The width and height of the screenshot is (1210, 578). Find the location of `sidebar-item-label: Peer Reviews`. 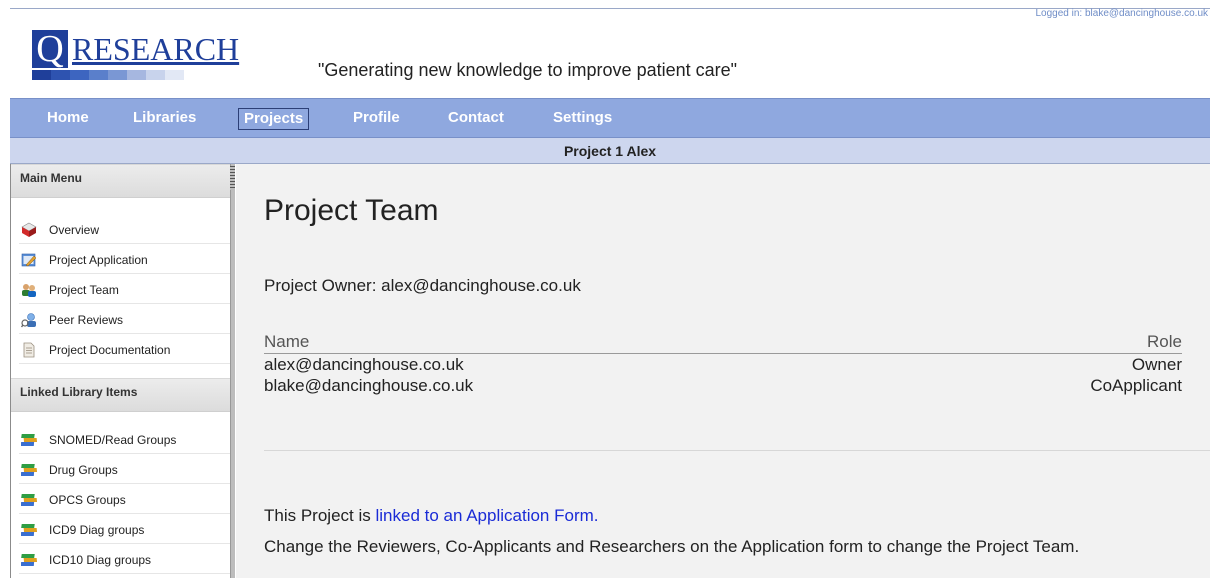

sidebar-item-label: Peer Reviews is located at coordinates (86, 320).